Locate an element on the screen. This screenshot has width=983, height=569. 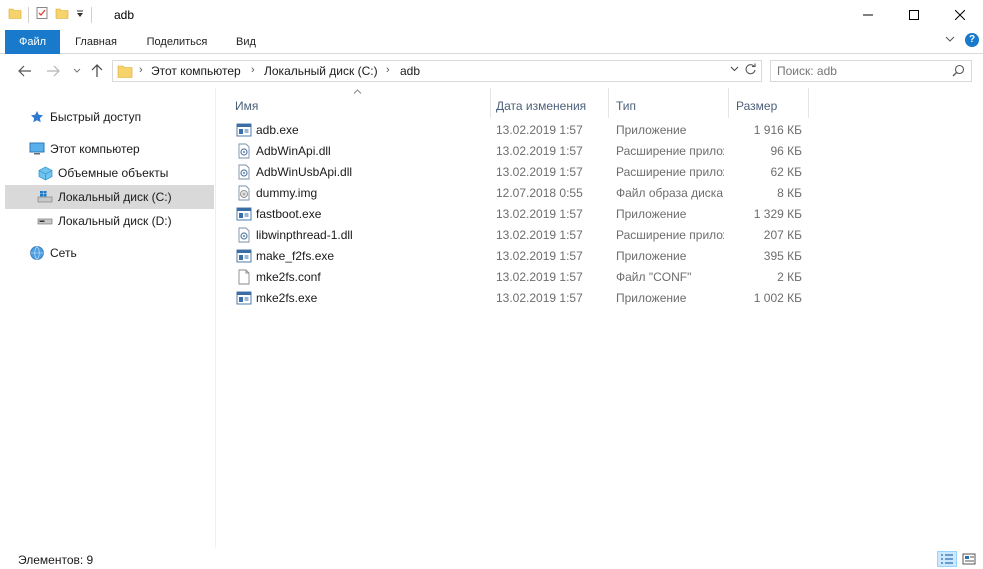
star-icon is located at coordinates (37, 117).